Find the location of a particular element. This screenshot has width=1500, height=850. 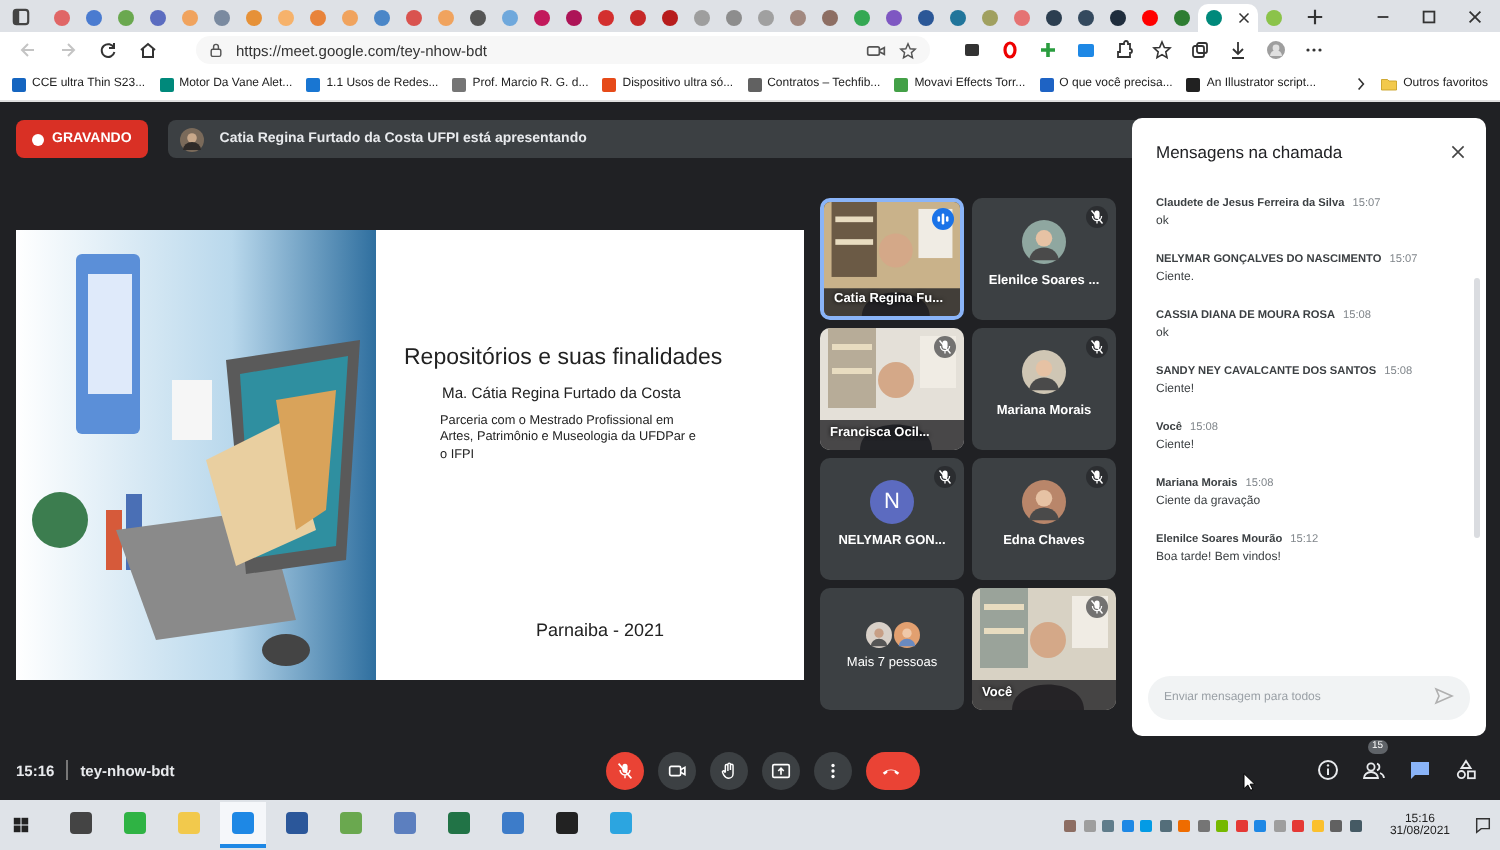

camera-icon is located at coordinates (876, 50).